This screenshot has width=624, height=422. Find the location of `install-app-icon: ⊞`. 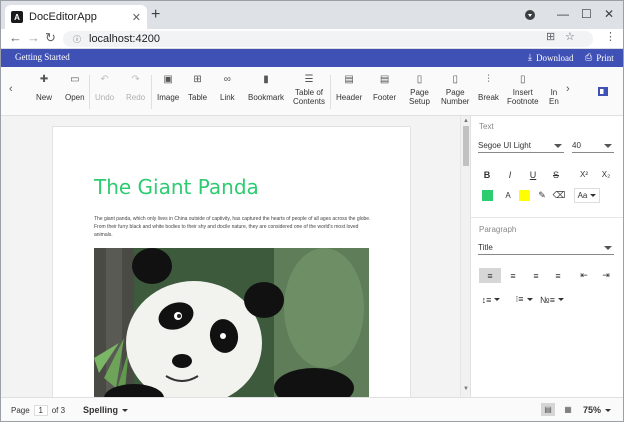

install-app-icon: ⊞ is located at coordinates (550, 36).